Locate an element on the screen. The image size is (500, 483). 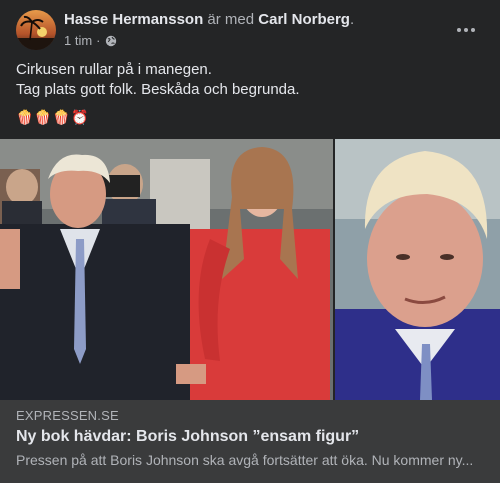
globe-icon is located at coordinates (111, 41).